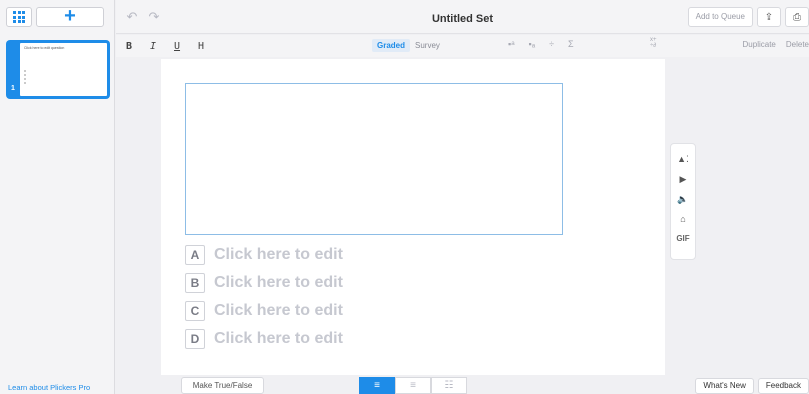 Image resolution: width=809 pixels, height=394 pixels. I want to click on sound-icon: 🔈, so click(682, 199).